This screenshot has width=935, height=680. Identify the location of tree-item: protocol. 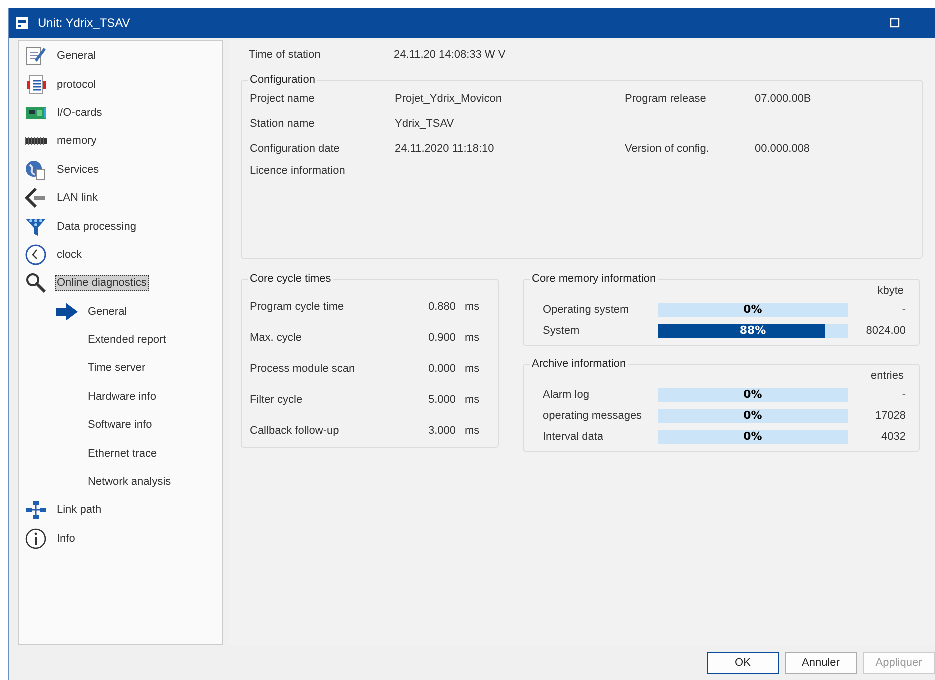
(76, 84).